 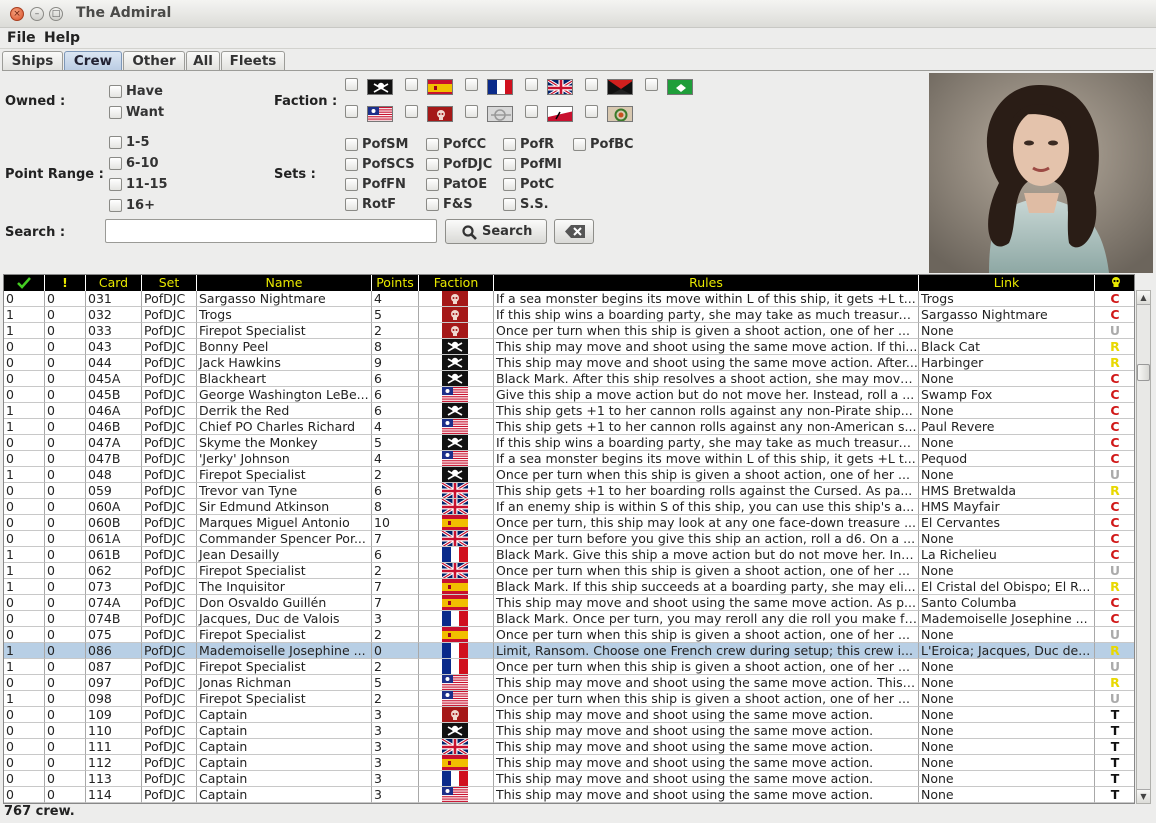 I want to click on set-pofmi-checkbox, so click(x=509, y=164).